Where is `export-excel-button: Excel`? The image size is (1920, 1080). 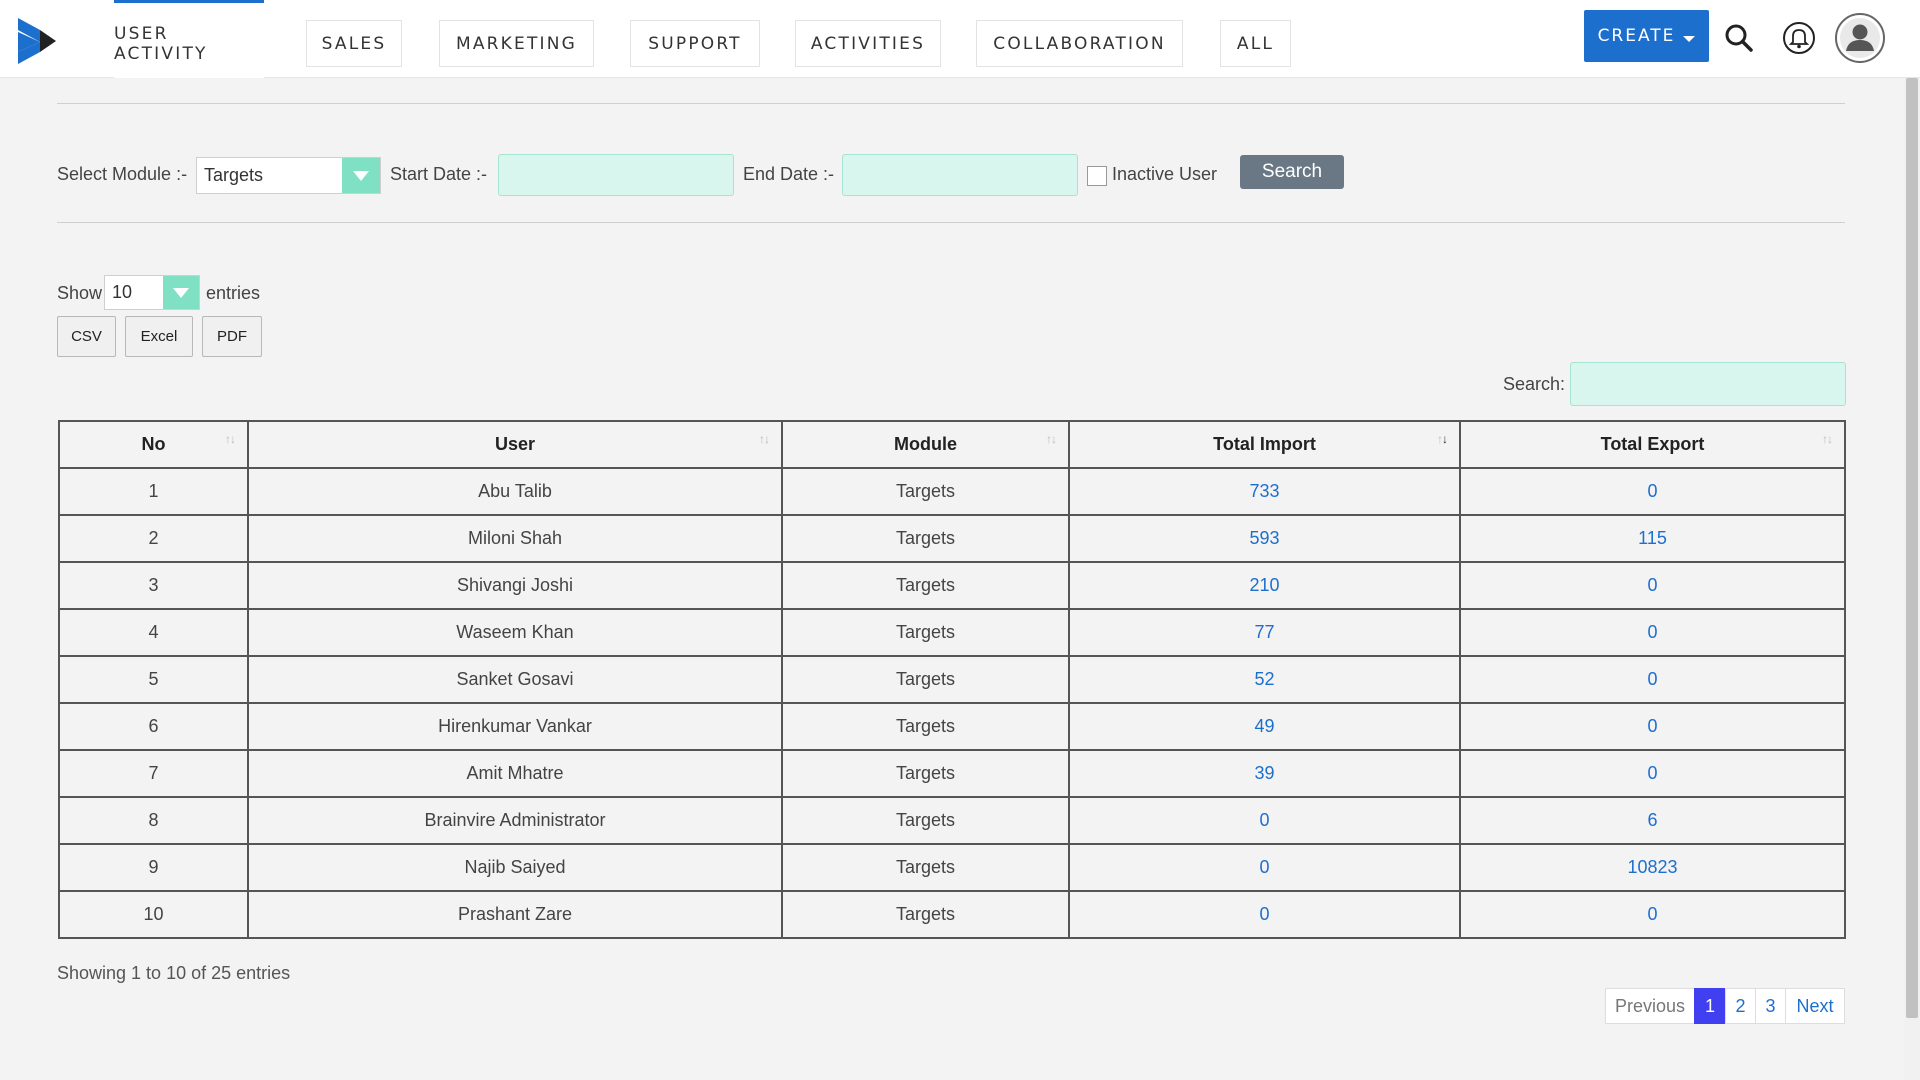 export-excel-button: Excel is located at coordinates (159, 336).